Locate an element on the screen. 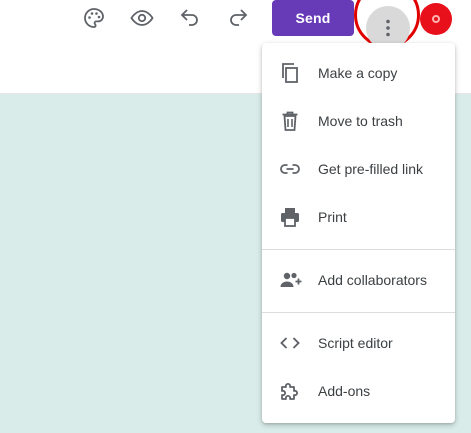  printer-icon is located at coordinates (290, 217).